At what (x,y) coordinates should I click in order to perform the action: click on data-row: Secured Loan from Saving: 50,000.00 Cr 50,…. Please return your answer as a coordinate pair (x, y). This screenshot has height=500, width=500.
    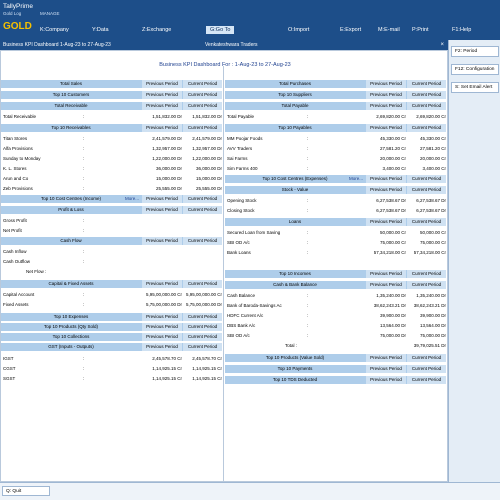
    Looking at the image, I should click on (335, 233).